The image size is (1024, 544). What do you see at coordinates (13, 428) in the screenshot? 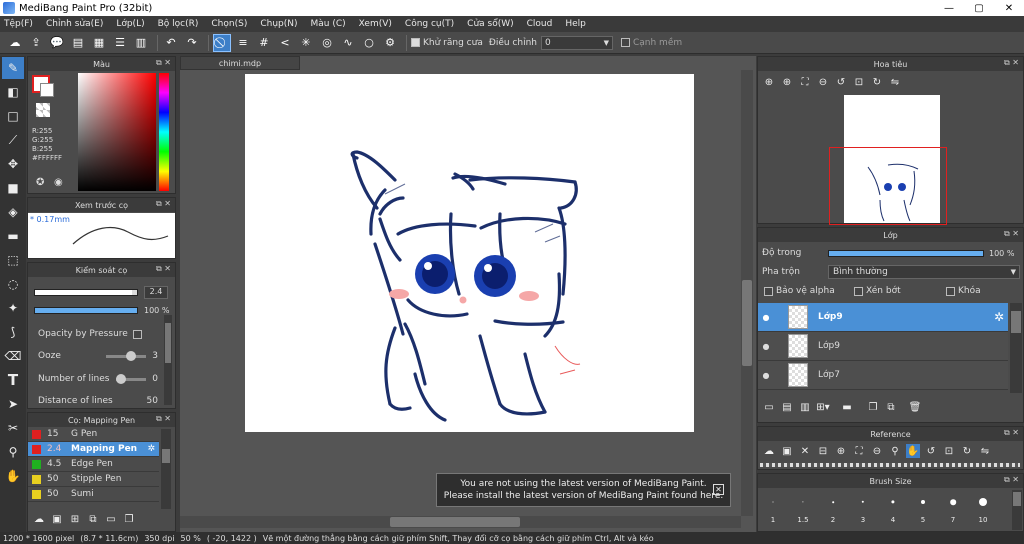
I see `divide-tool-icon: ✂` at bounding box center [13, 428].